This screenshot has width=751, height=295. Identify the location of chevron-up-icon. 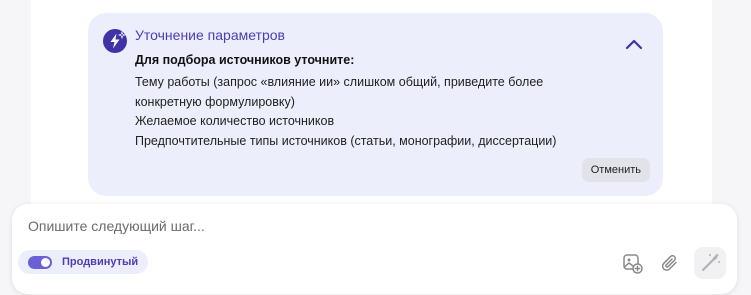
(634, 43).